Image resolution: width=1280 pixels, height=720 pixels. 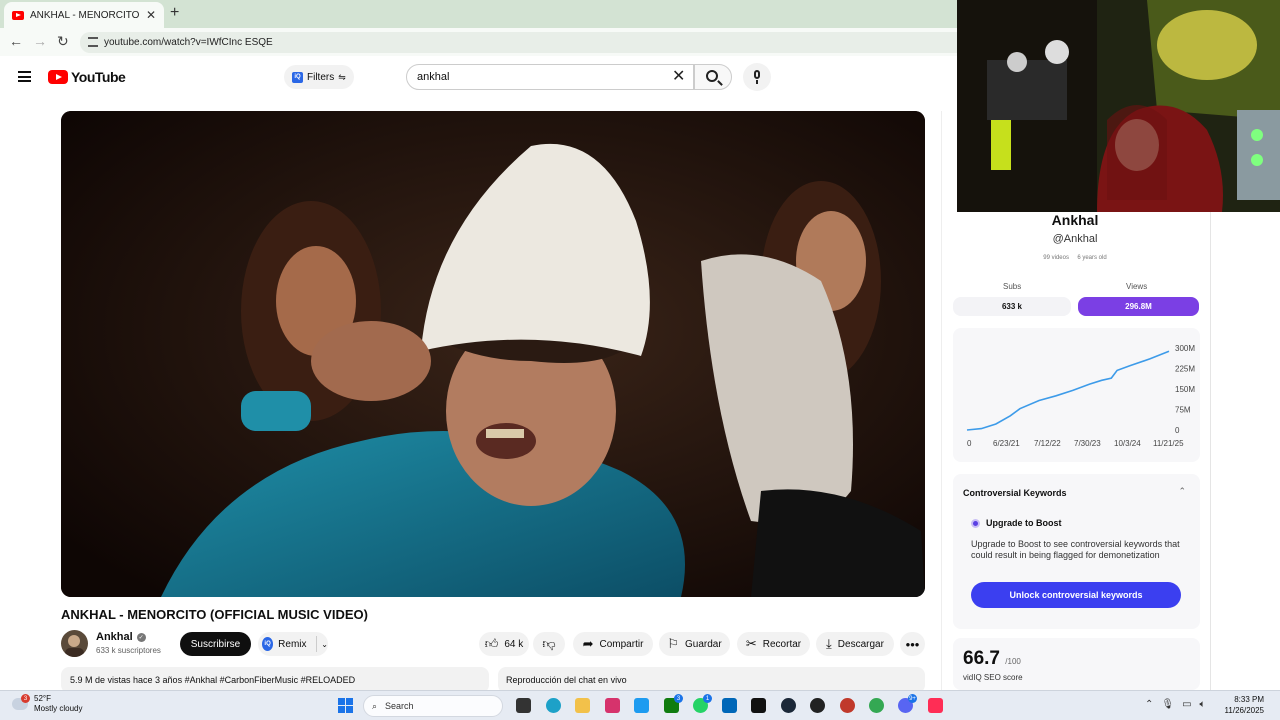 I want to click on channel-age: 6 years old, so click(x=1092, y=258).